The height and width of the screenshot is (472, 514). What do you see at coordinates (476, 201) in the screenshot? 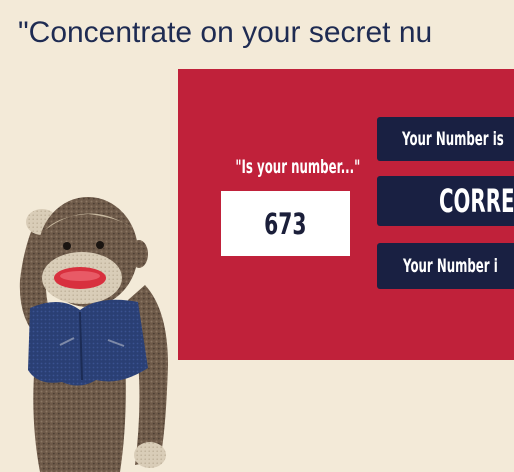
I see `correct-label: CORRE` at bounding box center [476, 201].